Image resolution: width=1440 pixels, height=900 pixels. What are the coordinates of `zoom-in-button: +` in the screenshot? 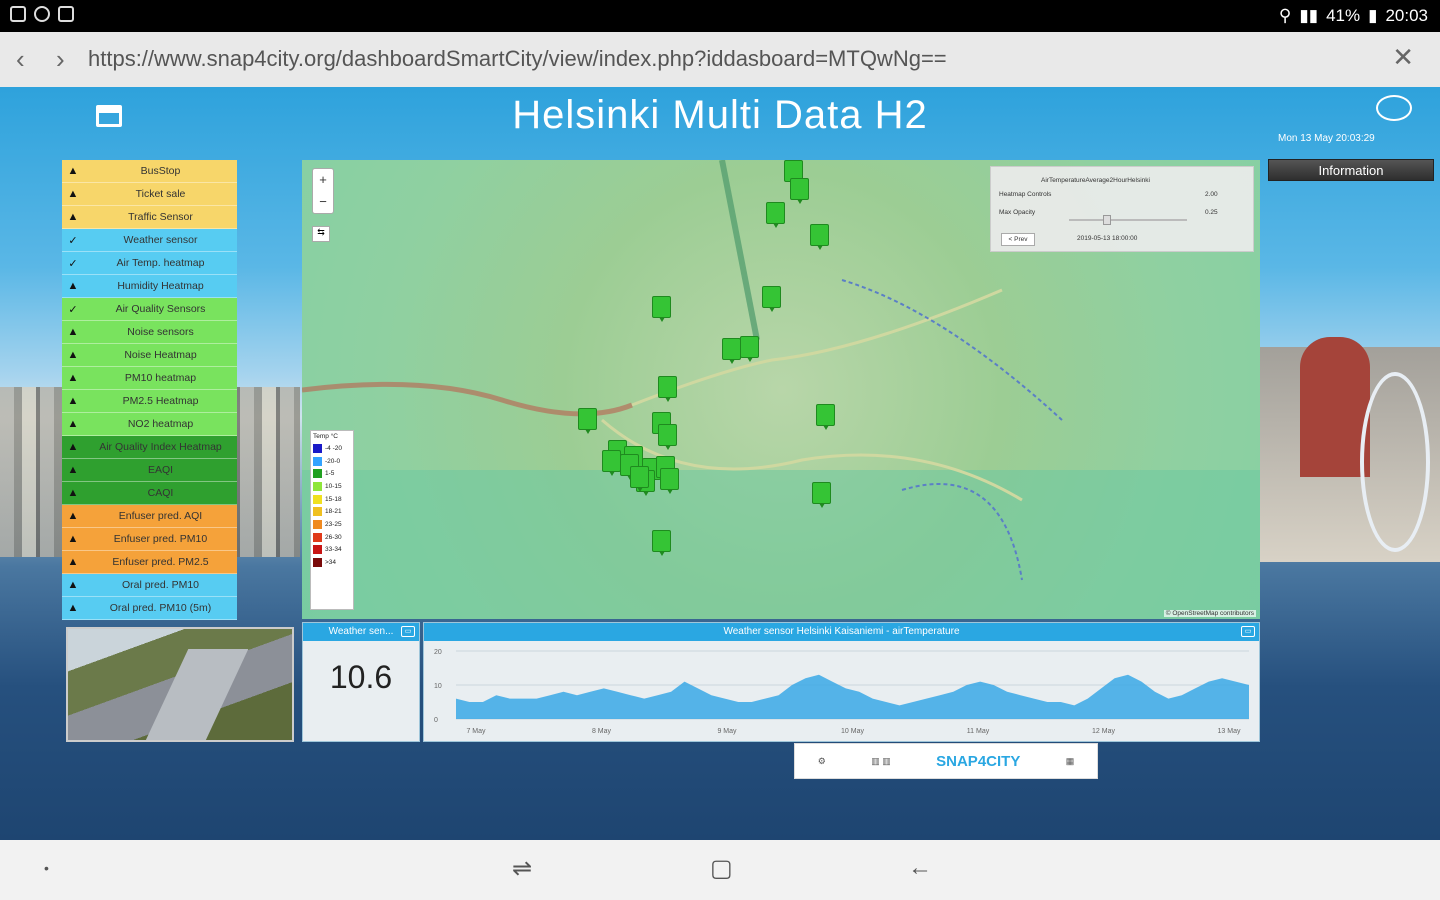 It's located at (323, 180).